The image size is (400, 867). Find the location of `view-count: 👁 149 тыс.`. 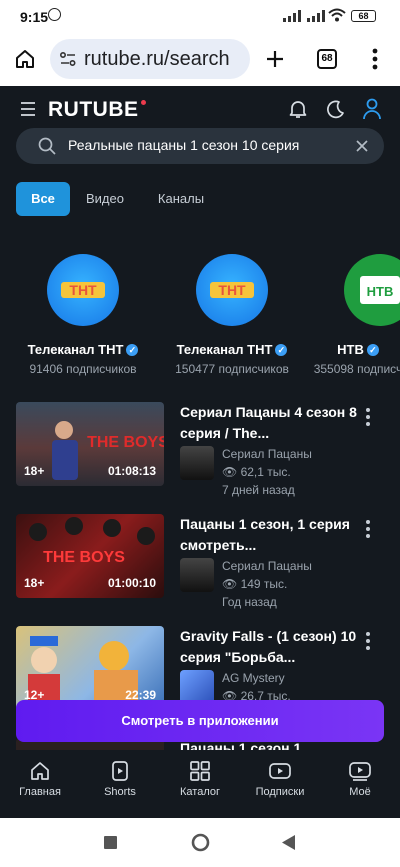

view-count: 👁 149 тыс. is located at coordinates (254, 584).